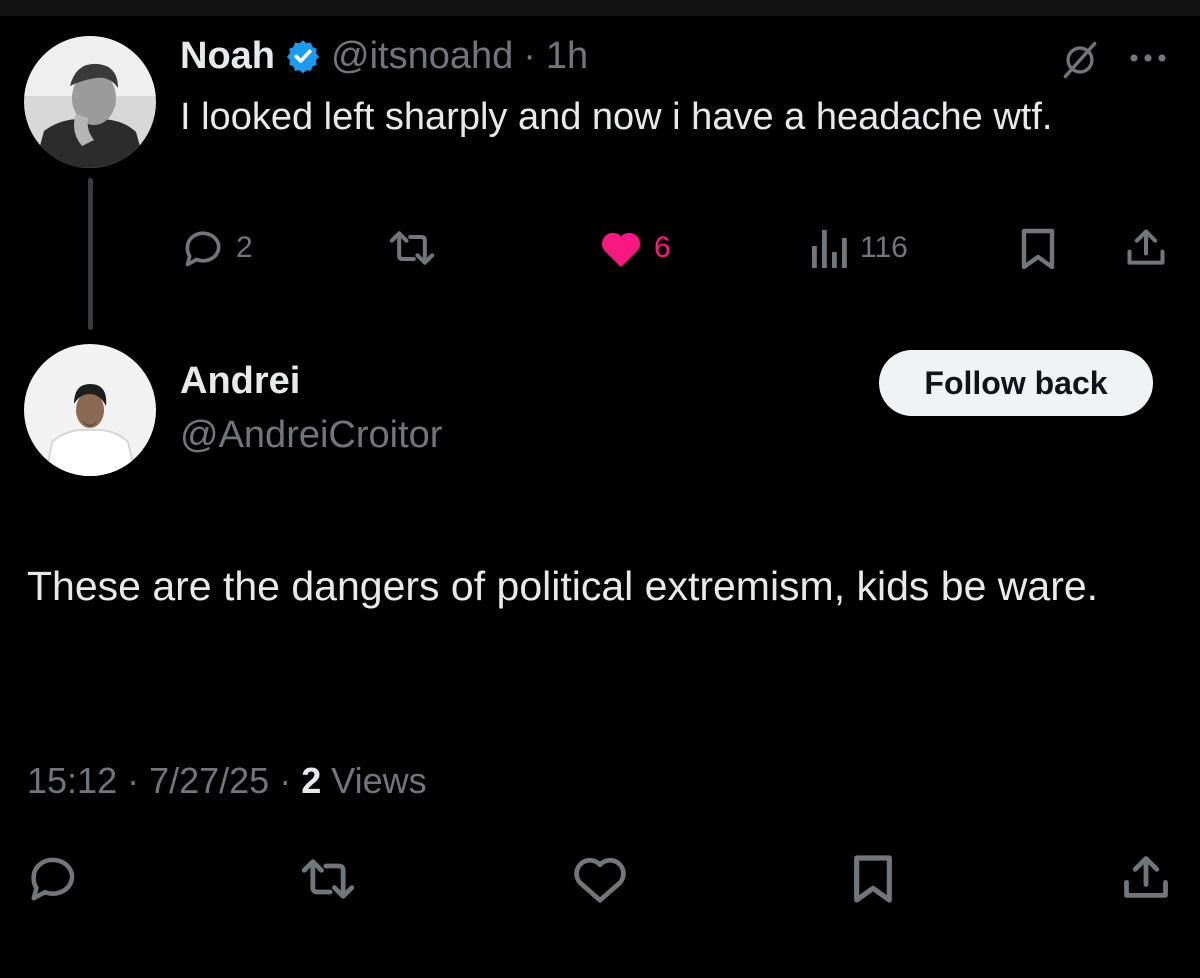  I want to click on reply-action: 2, so click(217, 248).